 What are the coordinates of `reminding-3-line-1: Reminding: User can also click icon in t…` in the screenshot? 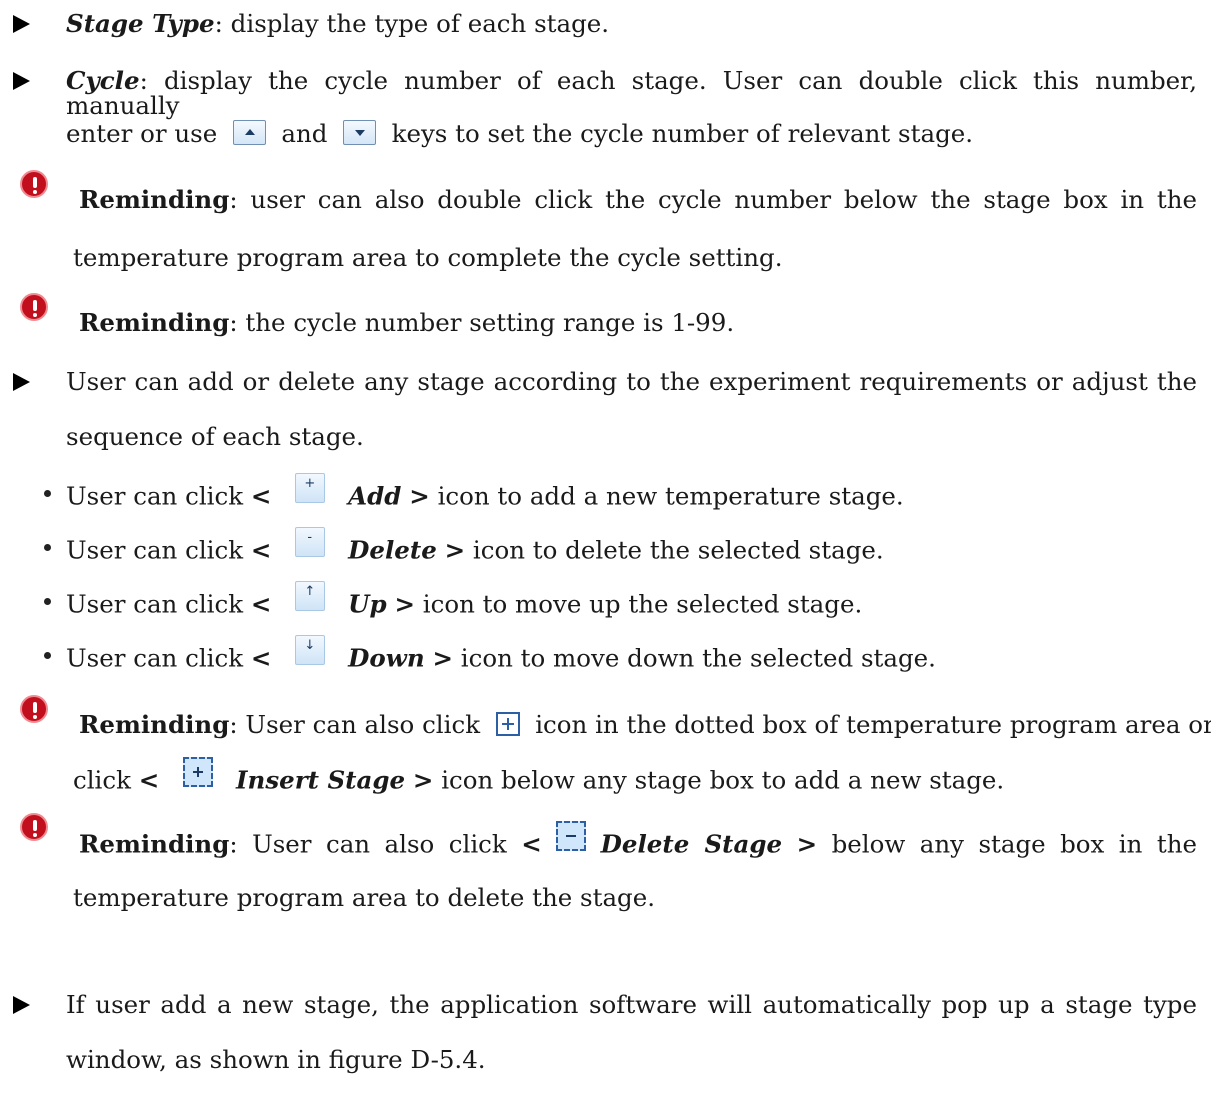 It's located at (645, 724).